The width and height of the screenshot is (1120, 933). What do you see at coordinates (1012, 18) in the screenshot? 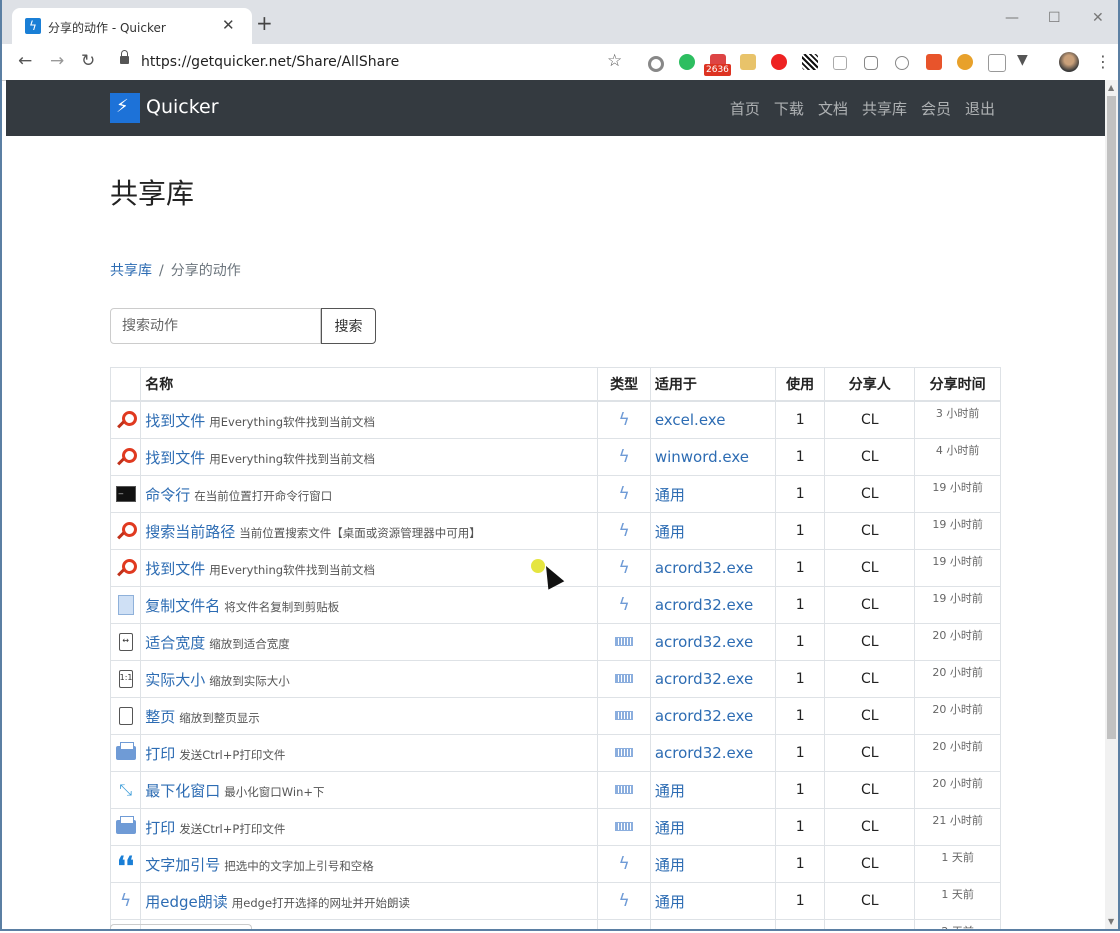
I see `minimize-window-button: —` at bounding box center [1012, 18].